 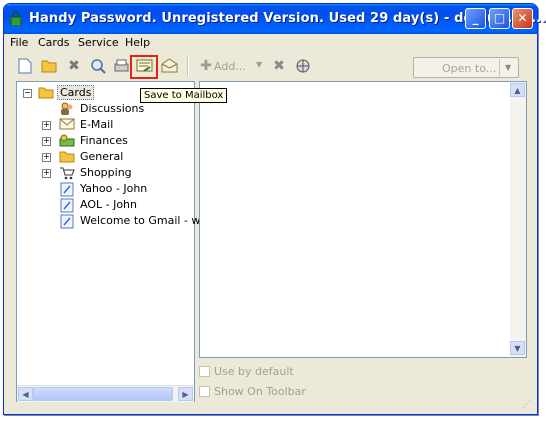 What do you see at coordinates (184, 95) in the screenshot?
I see `tooltip: Save to Mailbox` at bounding box center [184, 95].